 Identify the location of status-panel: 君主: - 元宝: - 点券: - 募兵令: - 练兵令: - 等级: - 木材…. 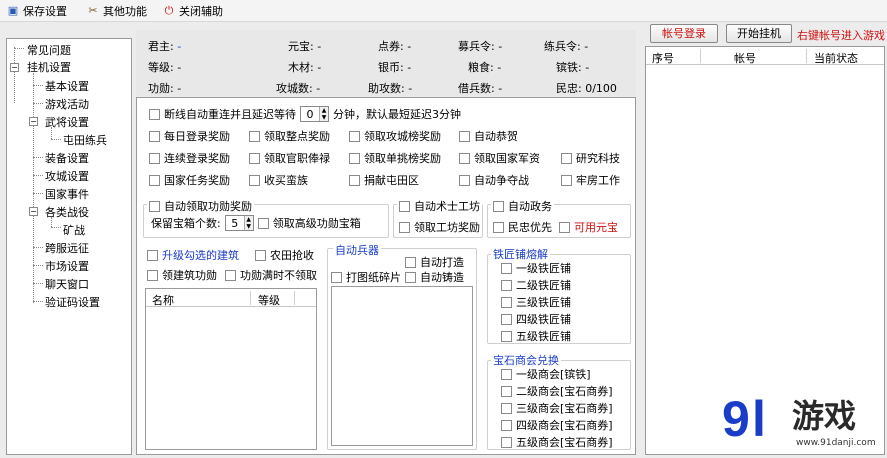
(386, 63).